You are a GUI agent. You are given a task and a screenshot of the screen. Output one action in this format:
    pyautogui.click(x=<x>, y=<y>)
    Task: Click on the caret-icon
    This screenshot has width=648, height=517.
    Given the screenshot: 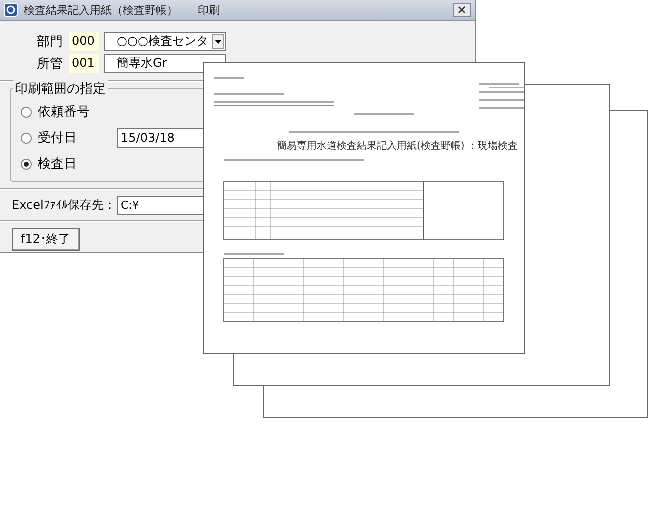 What is the action you would take?
    pyautogui.click(x=218, y=41)
    